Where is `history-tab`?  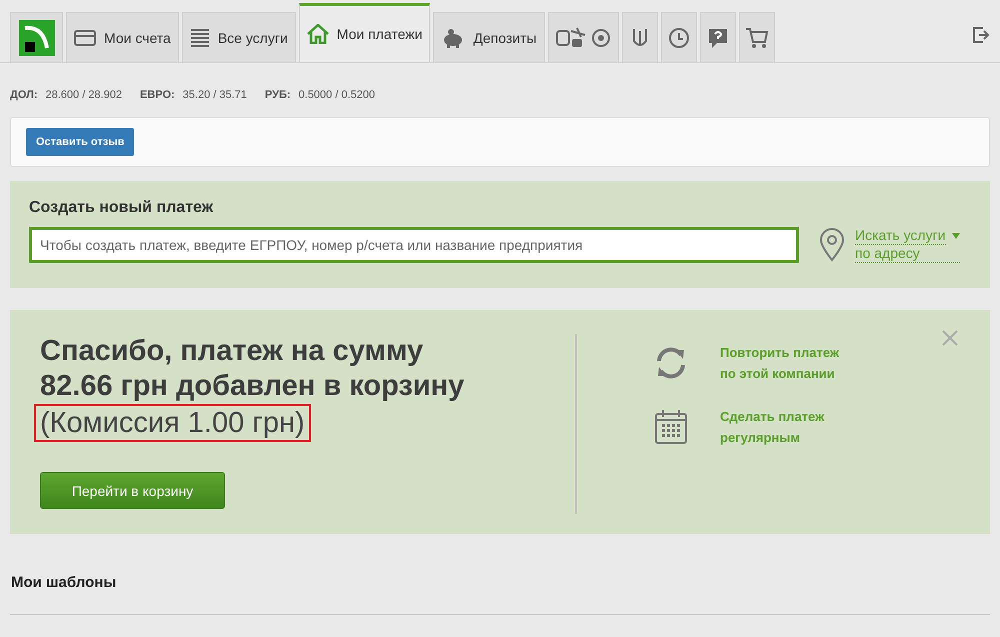 history-tab is located at coordinates (678, 37).